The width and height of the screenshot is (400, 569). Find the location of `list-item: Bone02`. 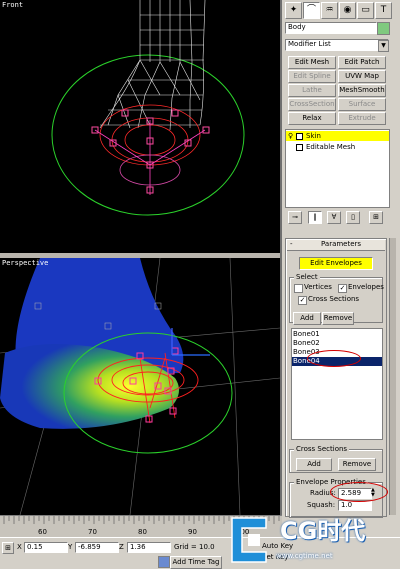

list-item: Bone02 is located at coordinates (306, 343).